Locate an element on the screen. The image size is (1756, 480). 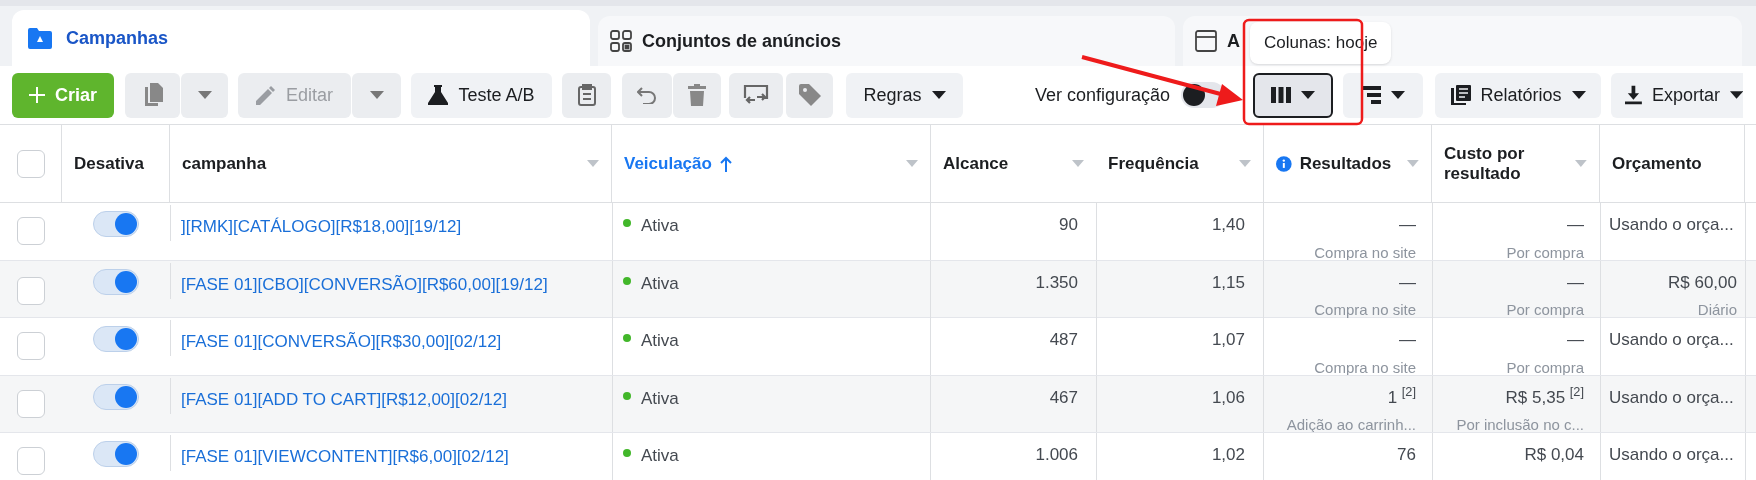
tab: Campanhas is located at coordinates (301, 38).